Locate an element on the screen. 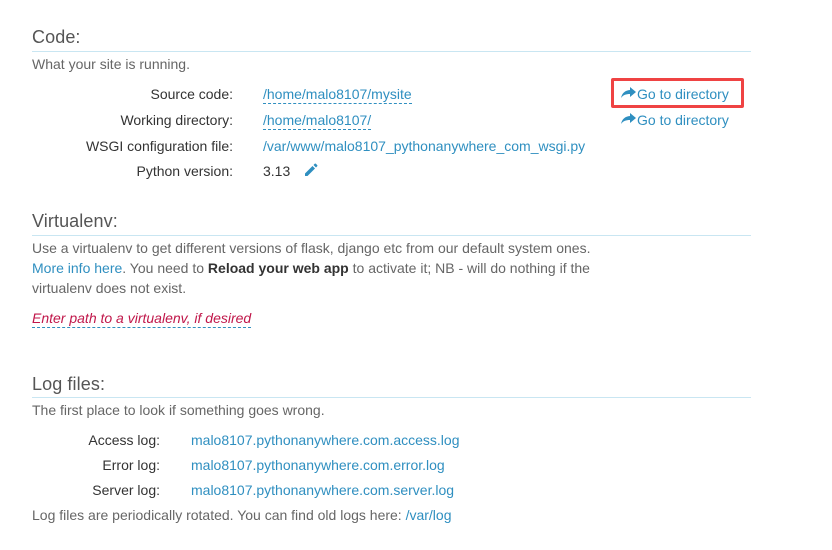 The height and width of the screenshot is (550, 832). code-section-title: Code: is located at coordinates (56, 37).